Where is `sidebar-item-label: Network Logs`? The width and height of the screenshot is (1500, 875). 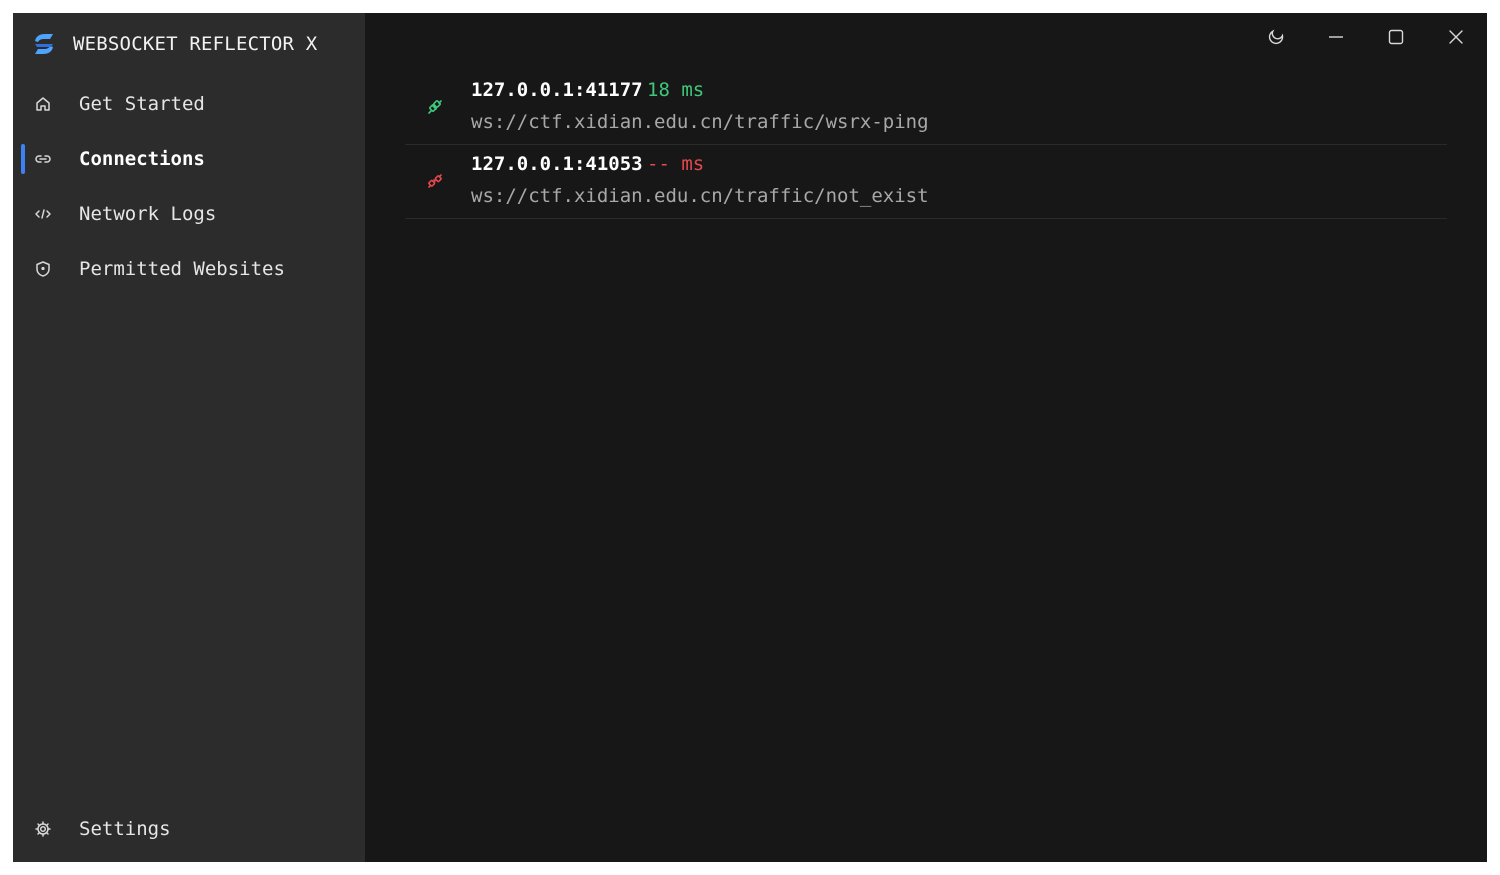 sidebar-item-label: Network Logs is located at coordinates (148, 214).